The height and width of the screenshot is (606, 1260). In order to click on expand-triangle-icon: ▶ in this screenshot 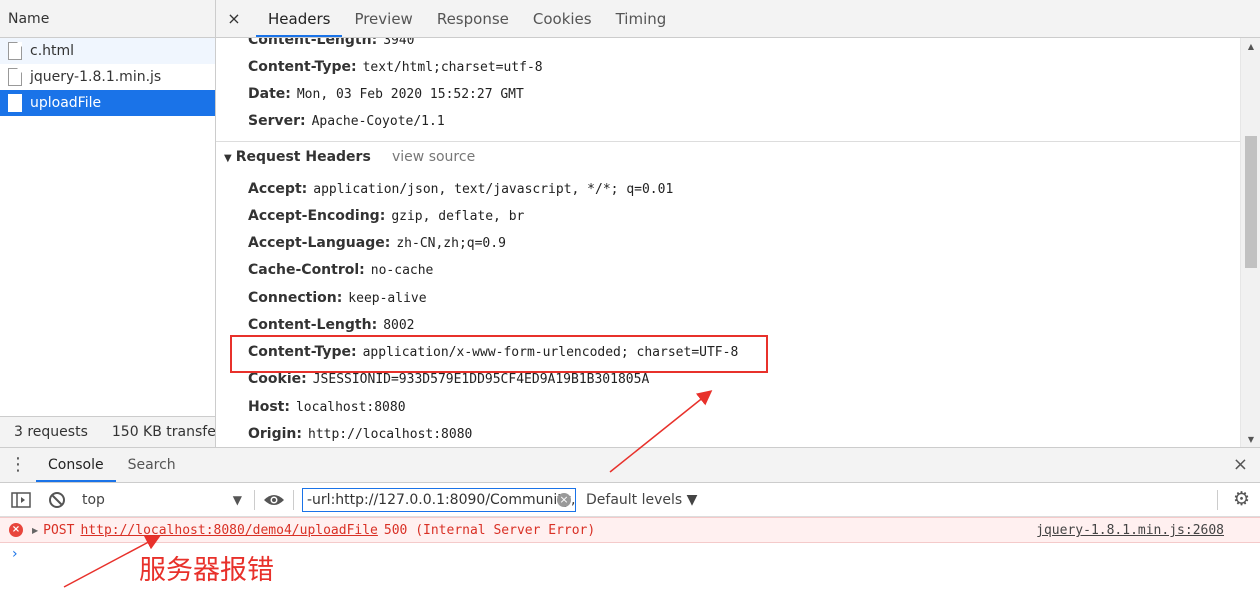, I will do `click(35, 530)`.